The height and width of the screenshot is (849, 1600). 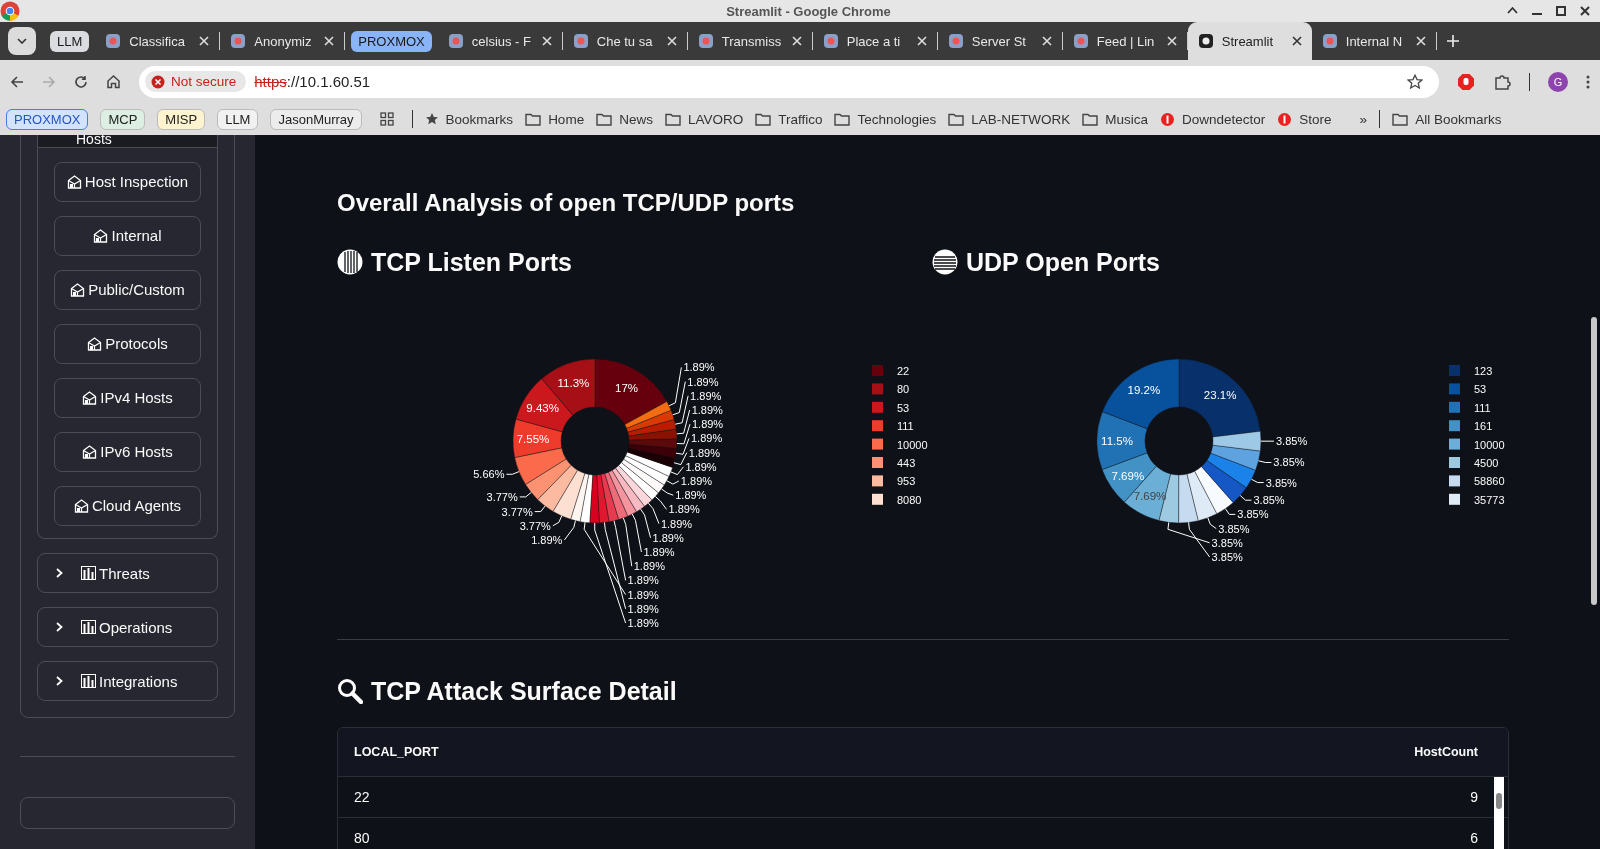 I want to click on bookmark-folder: LAB-NETWORK, so click(x=1009, y=119).